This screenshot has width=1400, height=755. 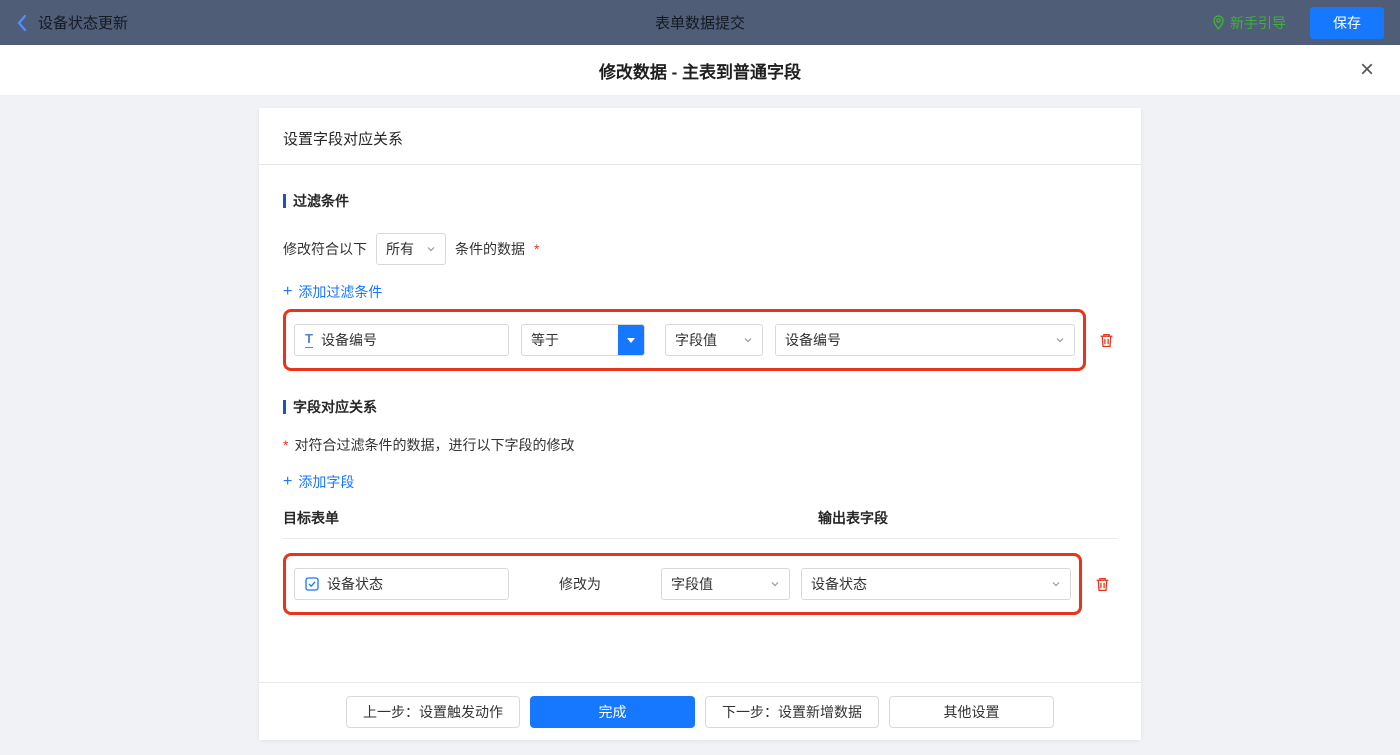 I want to click on filter-row: T 设备编号 等于 字段值 设备编号, so click(x=700, y=340).